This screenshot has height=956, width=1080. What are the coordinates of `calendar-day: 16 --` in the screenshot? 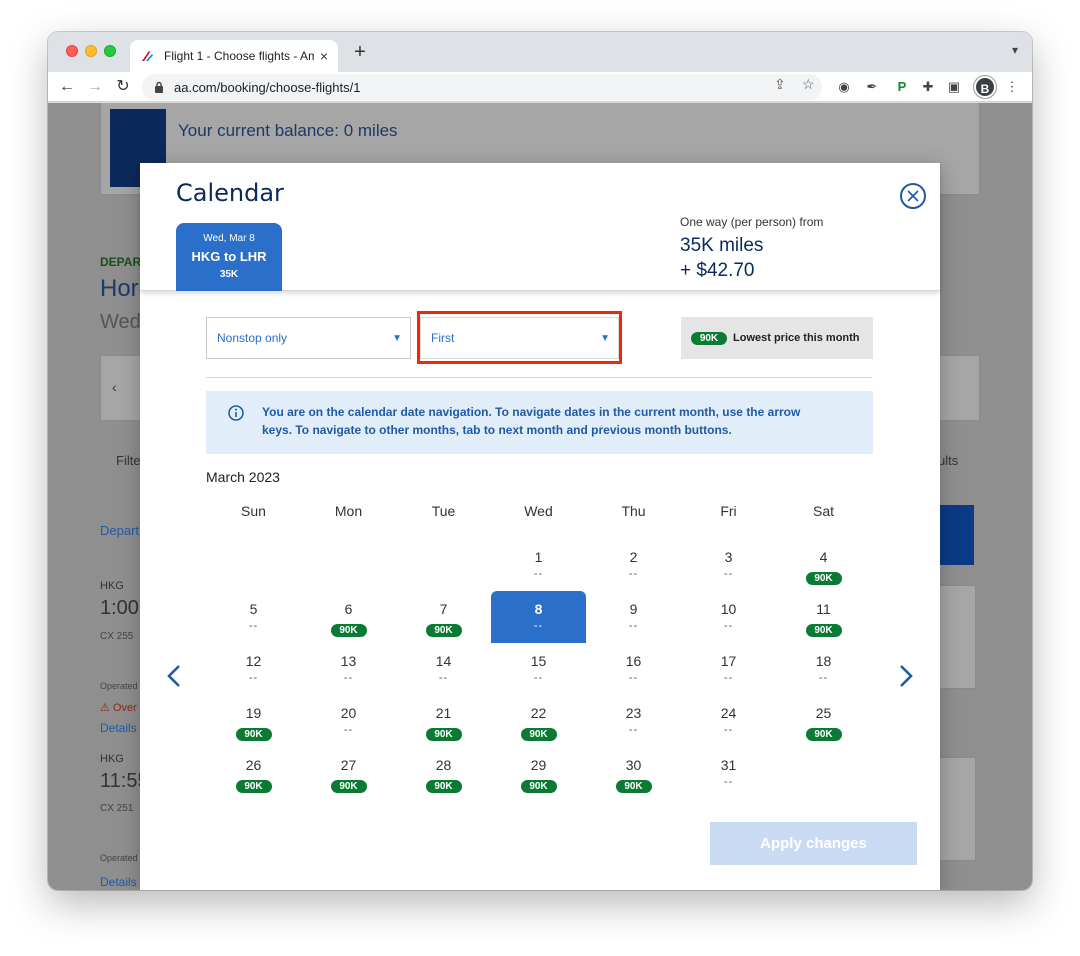 It's located at (633, 669).